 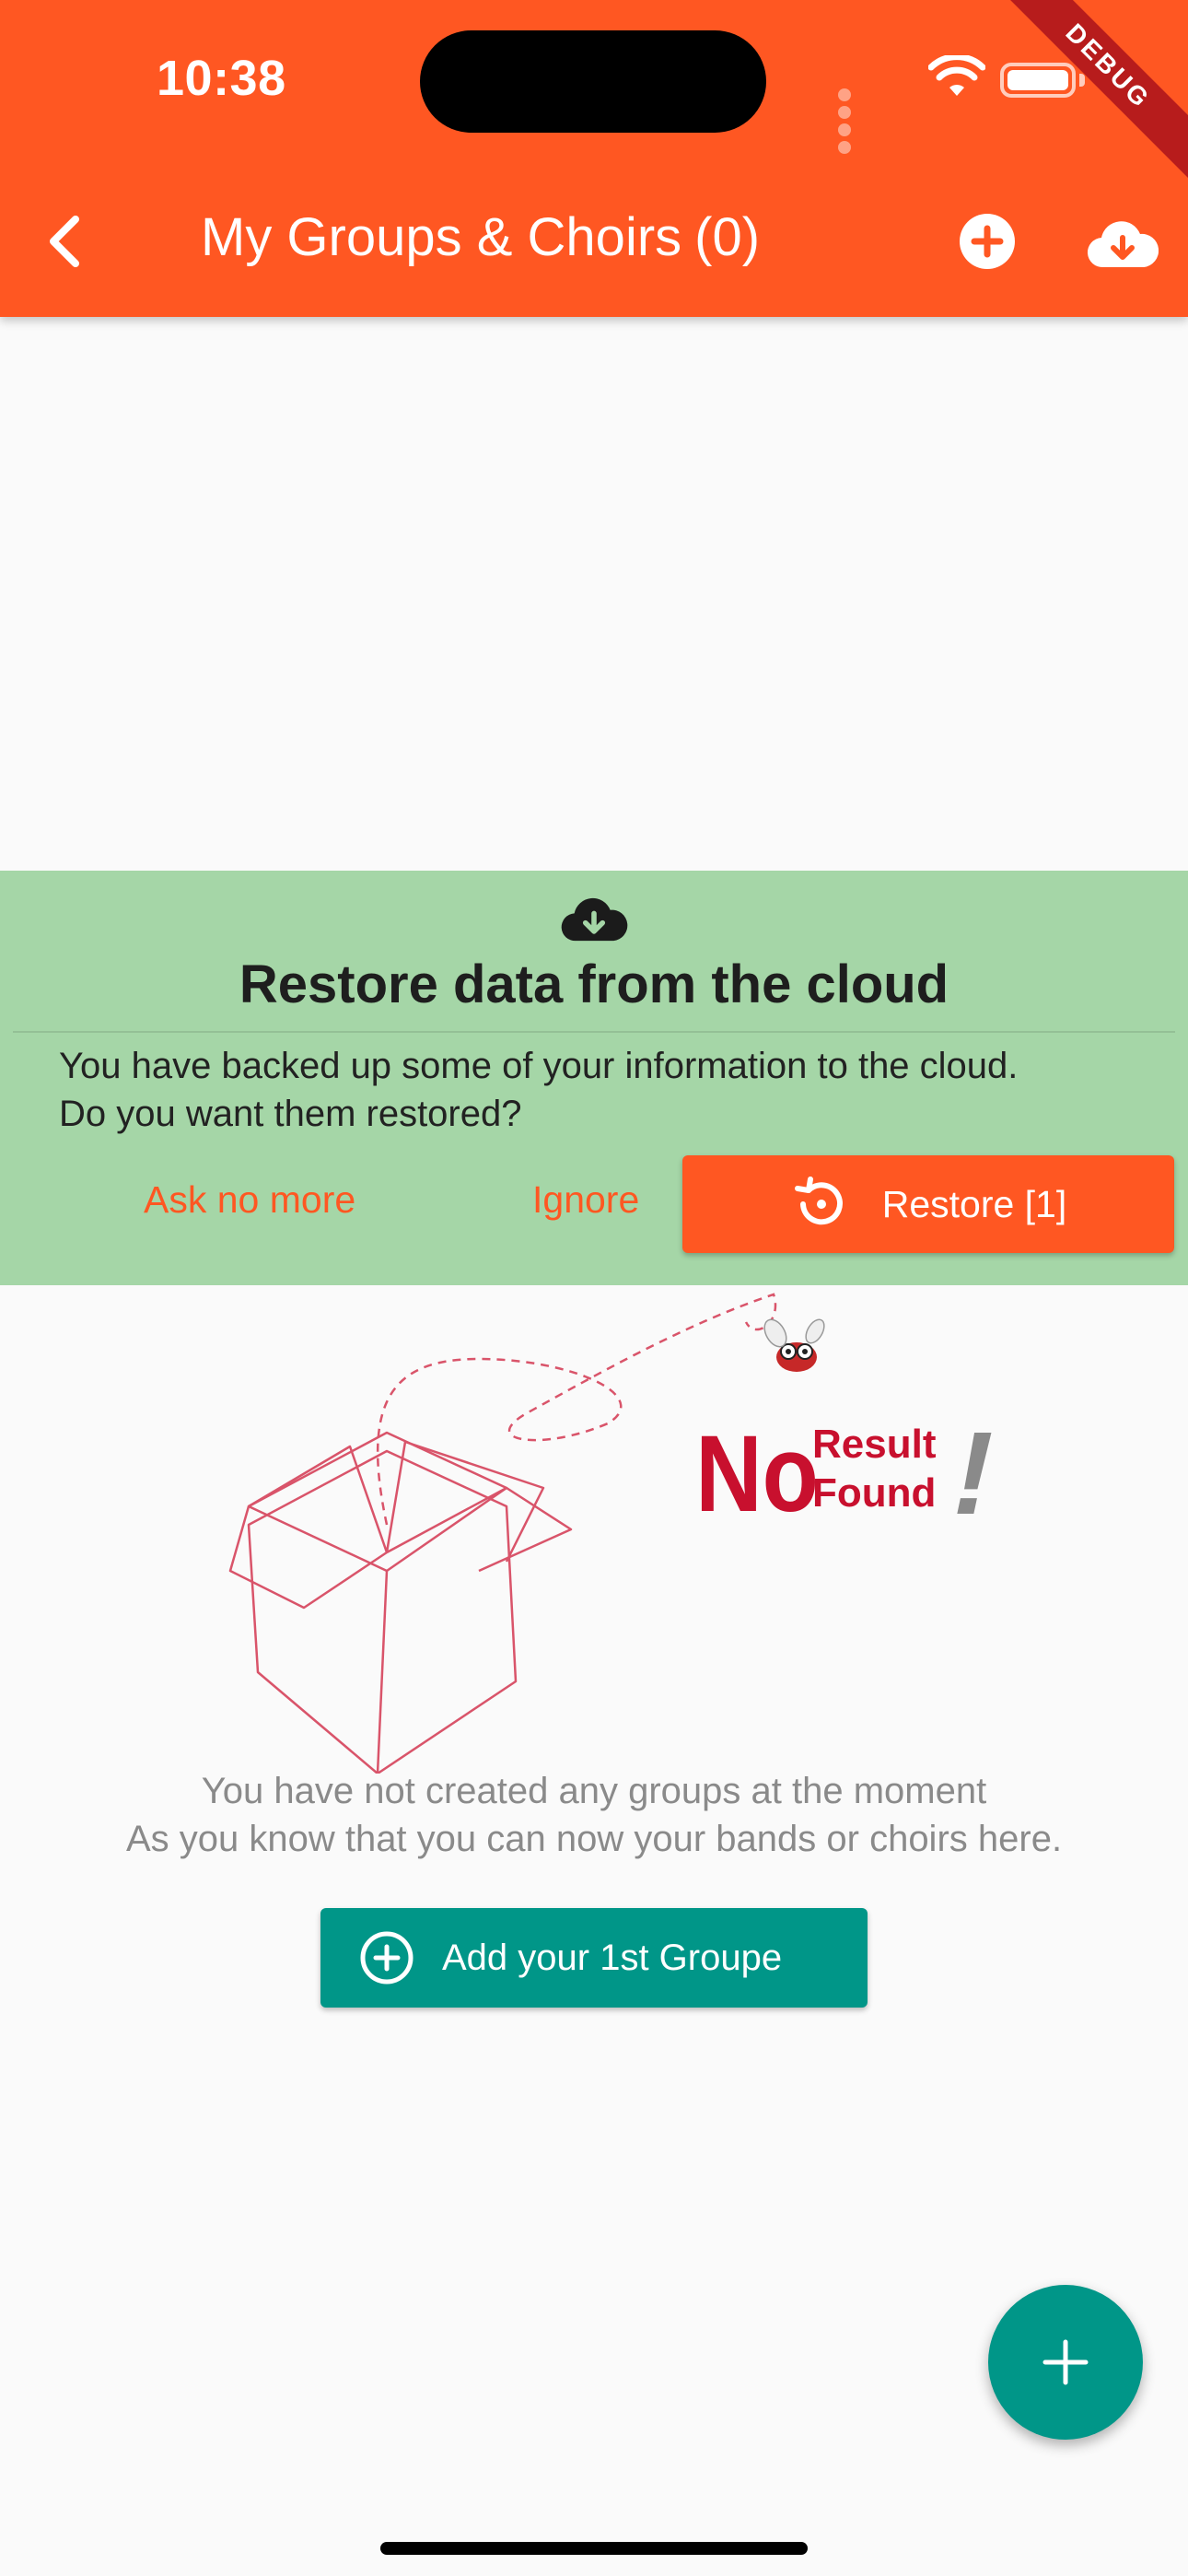 What do you see at coordinates (727, 237) in the screenshot?
I see `group-count: (0)` at bounding box center [727, 237].